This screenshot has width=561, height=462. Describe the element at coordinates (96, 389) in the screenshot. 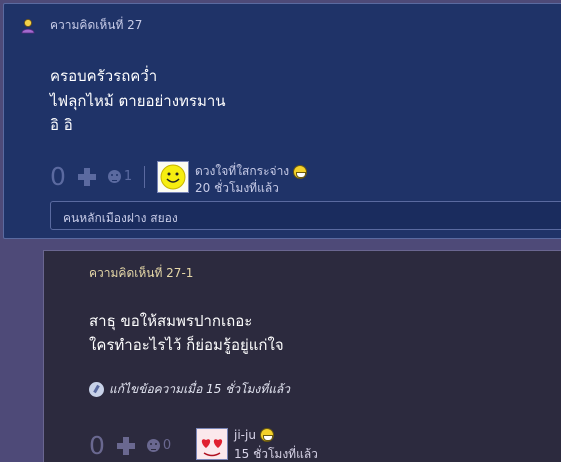

I see `edit-icon` at that location.